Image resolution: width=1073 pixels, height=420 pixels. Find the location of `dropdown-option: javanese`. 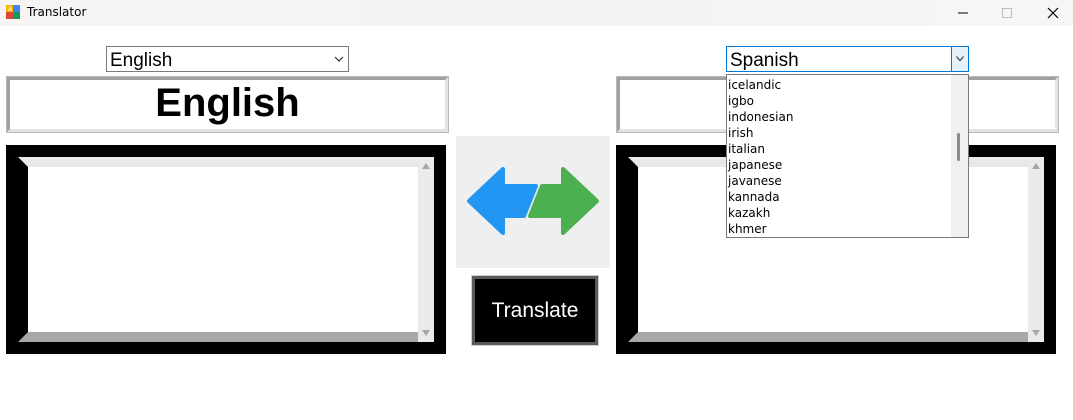

dropdown-option: javanese is located at coordinates (760, 181).